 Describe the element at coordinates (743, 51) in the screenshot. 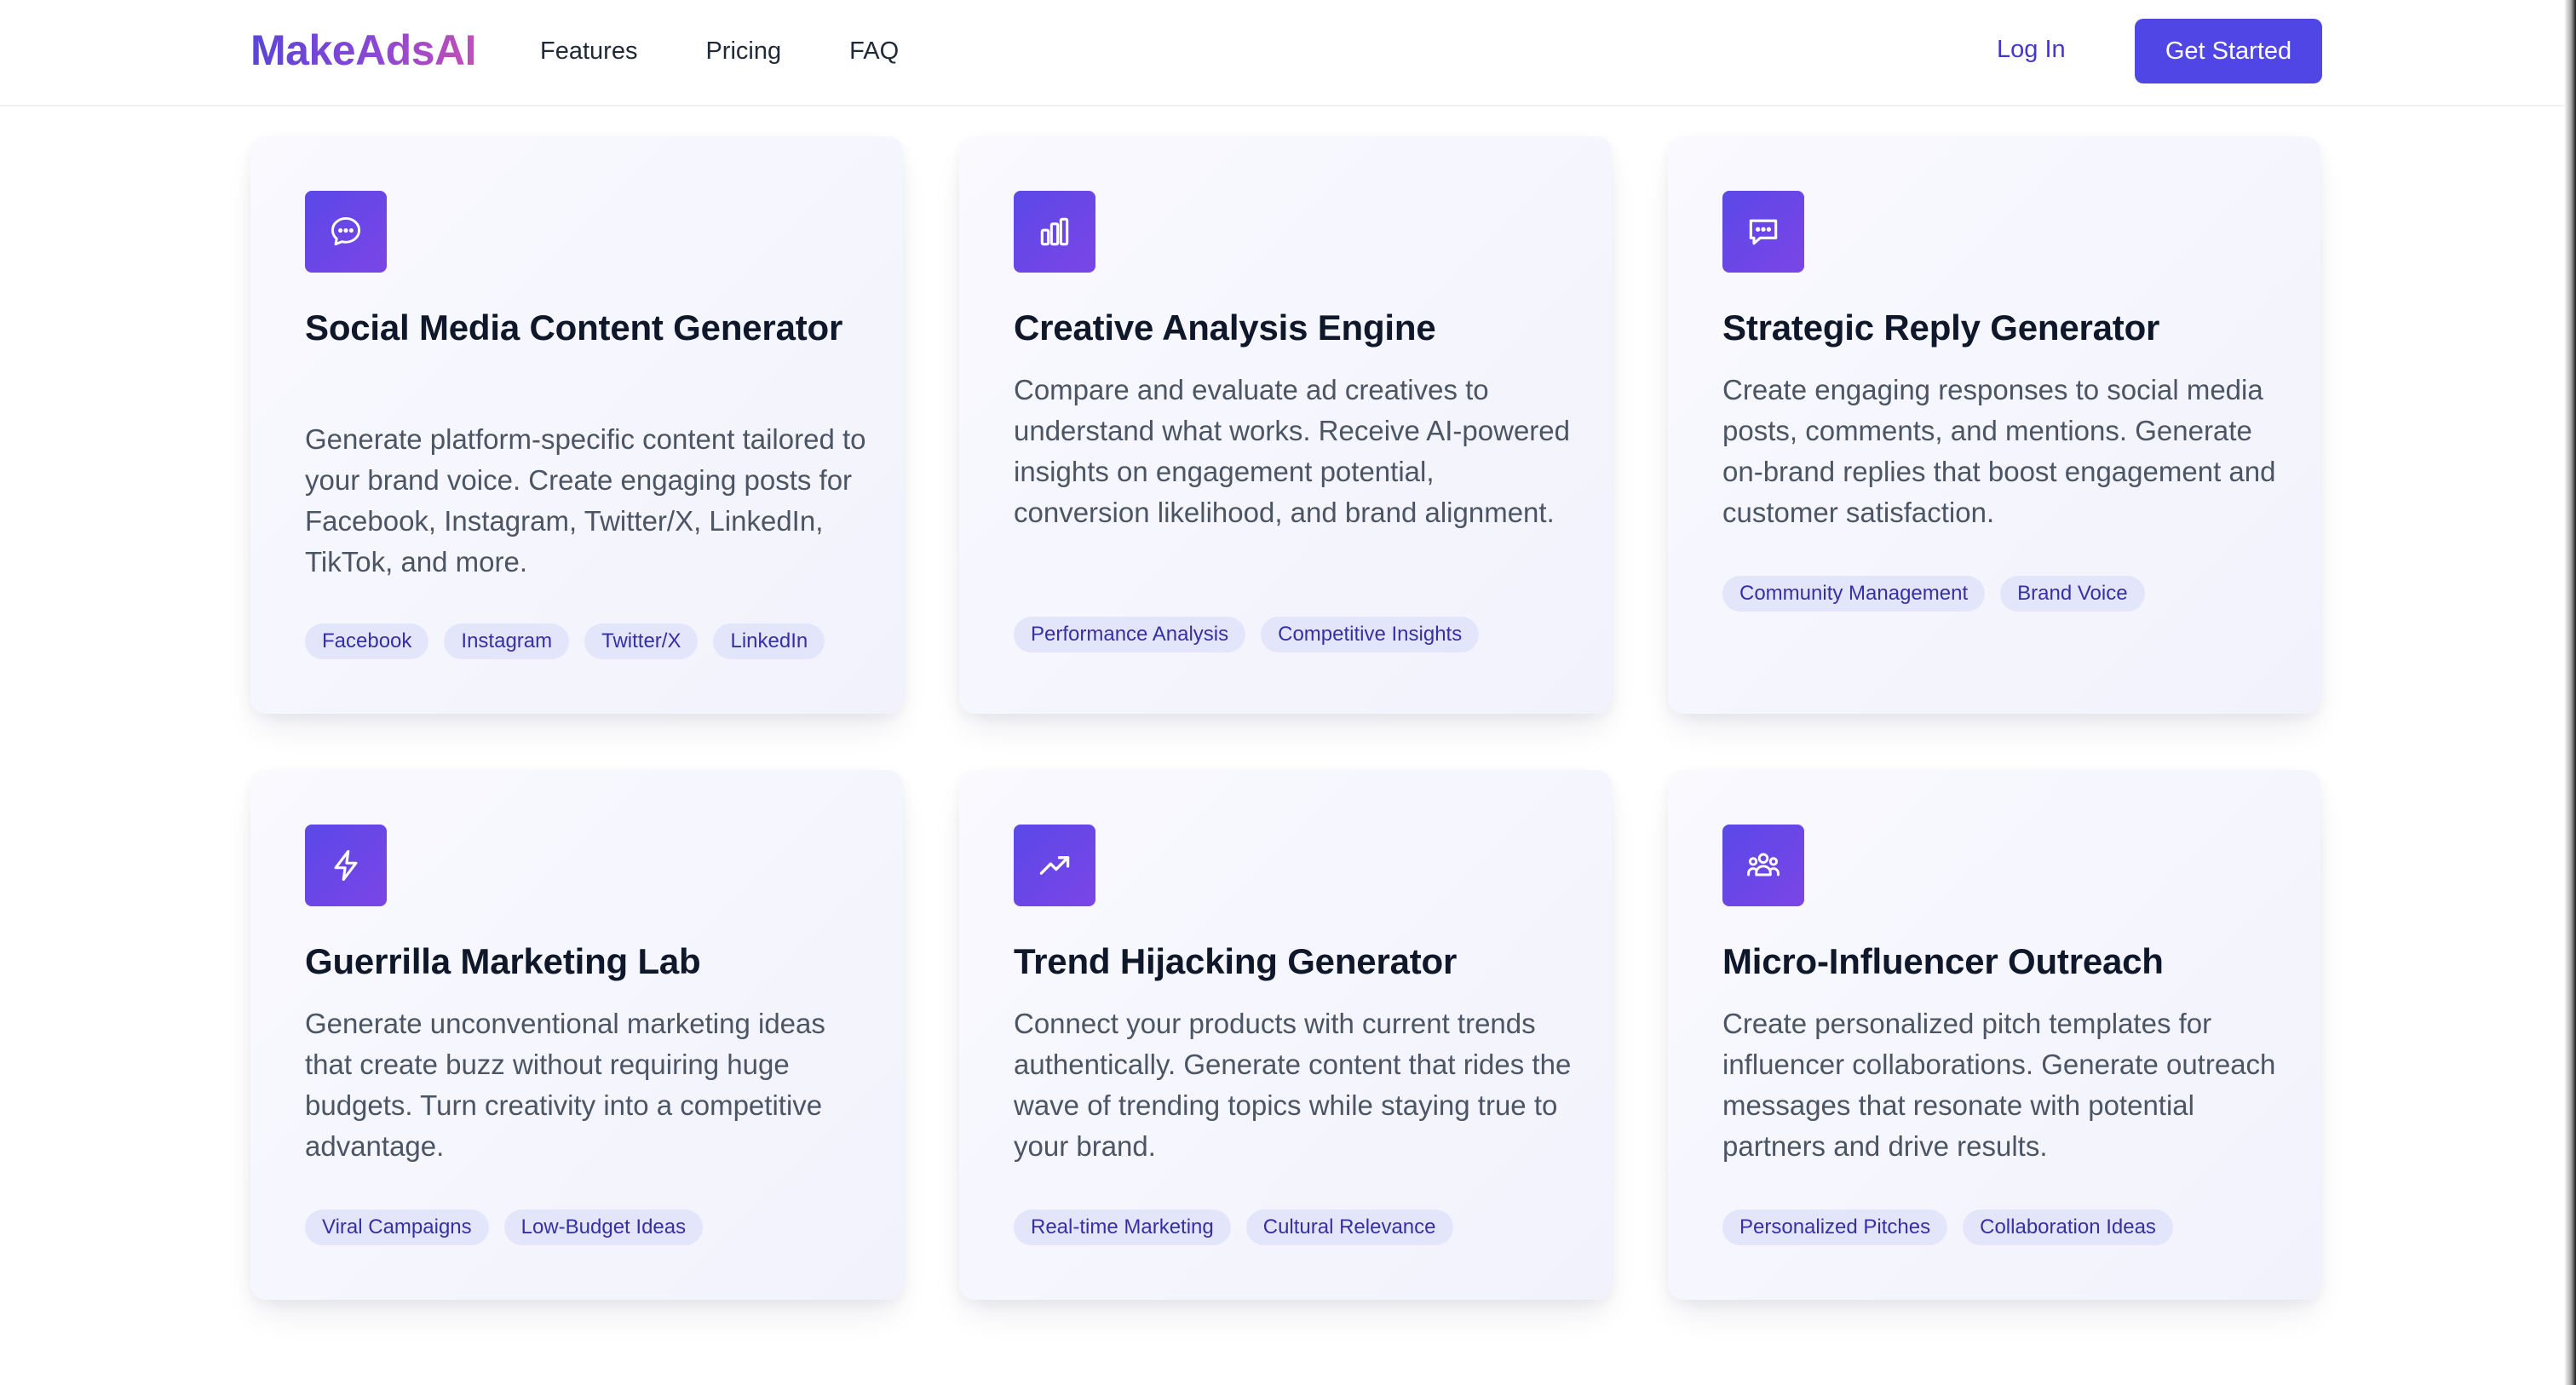

I see `nav-link-pricing: Pricing` at that location.